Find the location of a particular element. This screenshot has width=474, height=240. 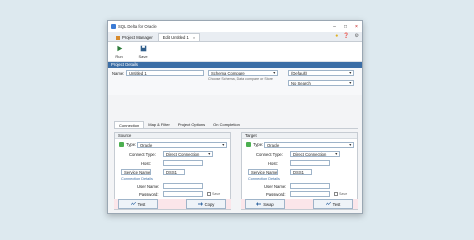

source-user-input is located at coordinates (183, 186).